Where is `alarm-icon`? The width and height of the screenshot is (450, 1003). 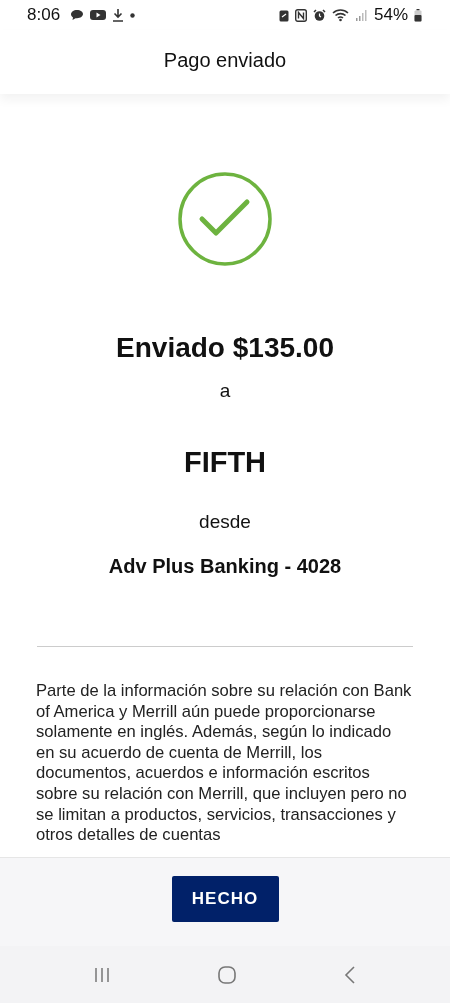 alarm-icon is located at coordinates (319, 15).